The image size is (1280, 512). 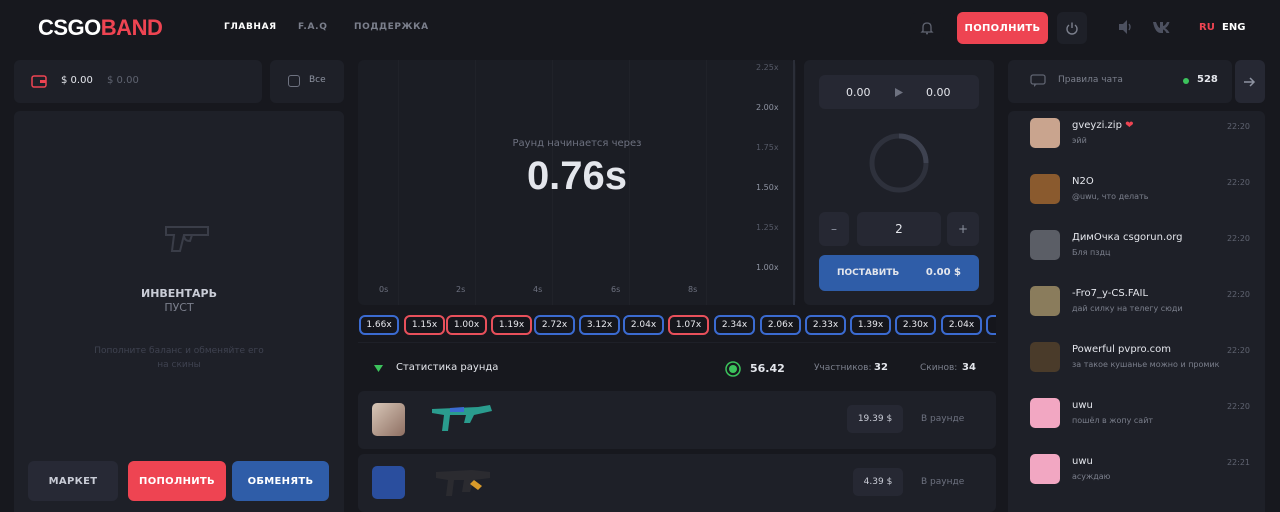 I want to click on triangle-down-icon, so click(x=378, y=368).